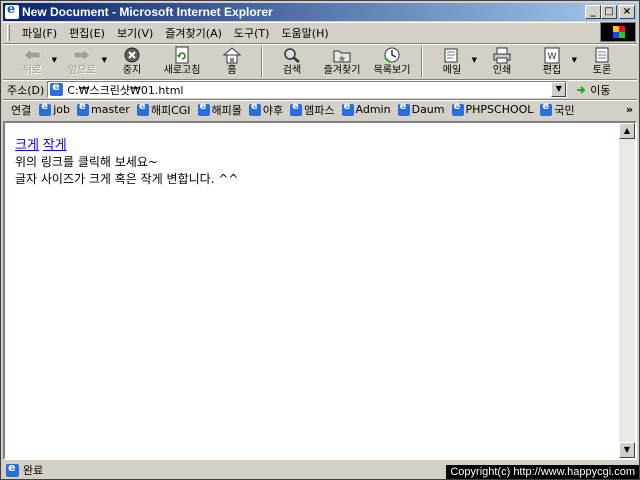 The width and height of the screenshot is (640, 480). I want to click on history-button: 목록보기, so click(392, 63).